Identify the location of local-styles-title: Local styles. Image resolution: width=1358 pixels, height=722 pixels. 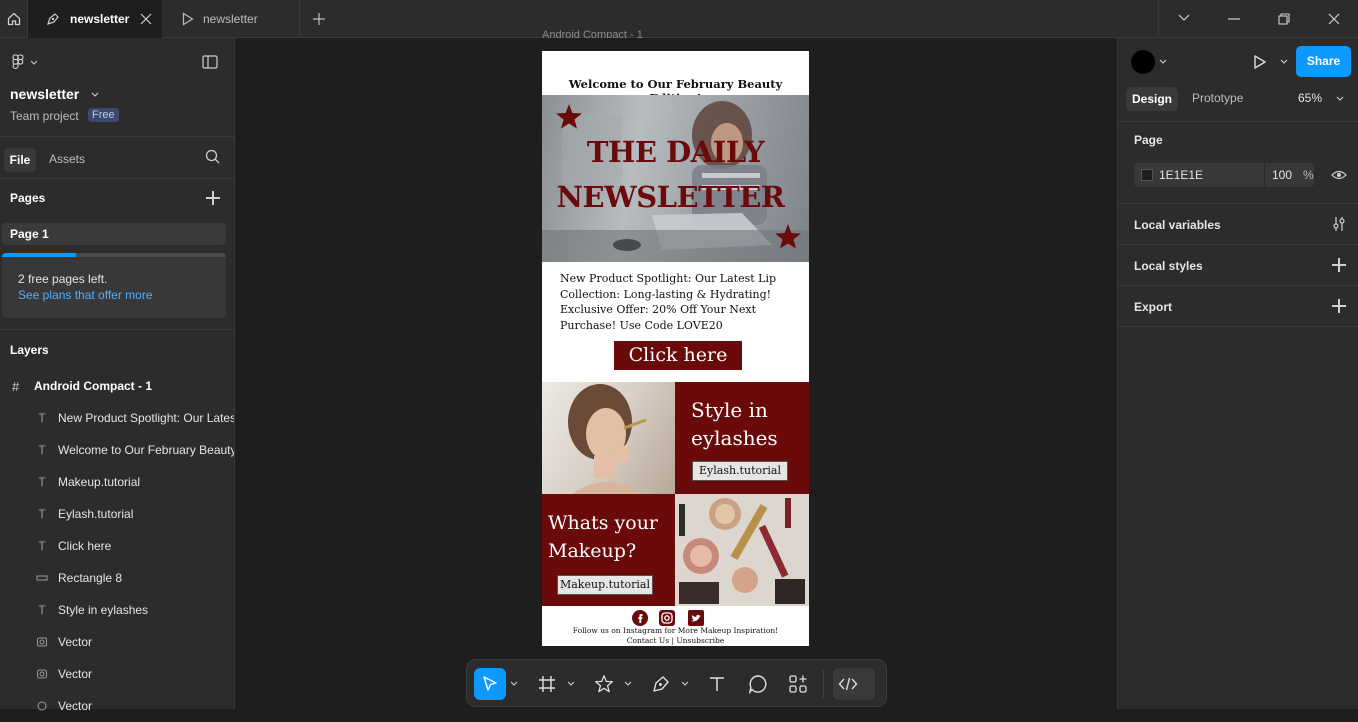
(1168, 266).